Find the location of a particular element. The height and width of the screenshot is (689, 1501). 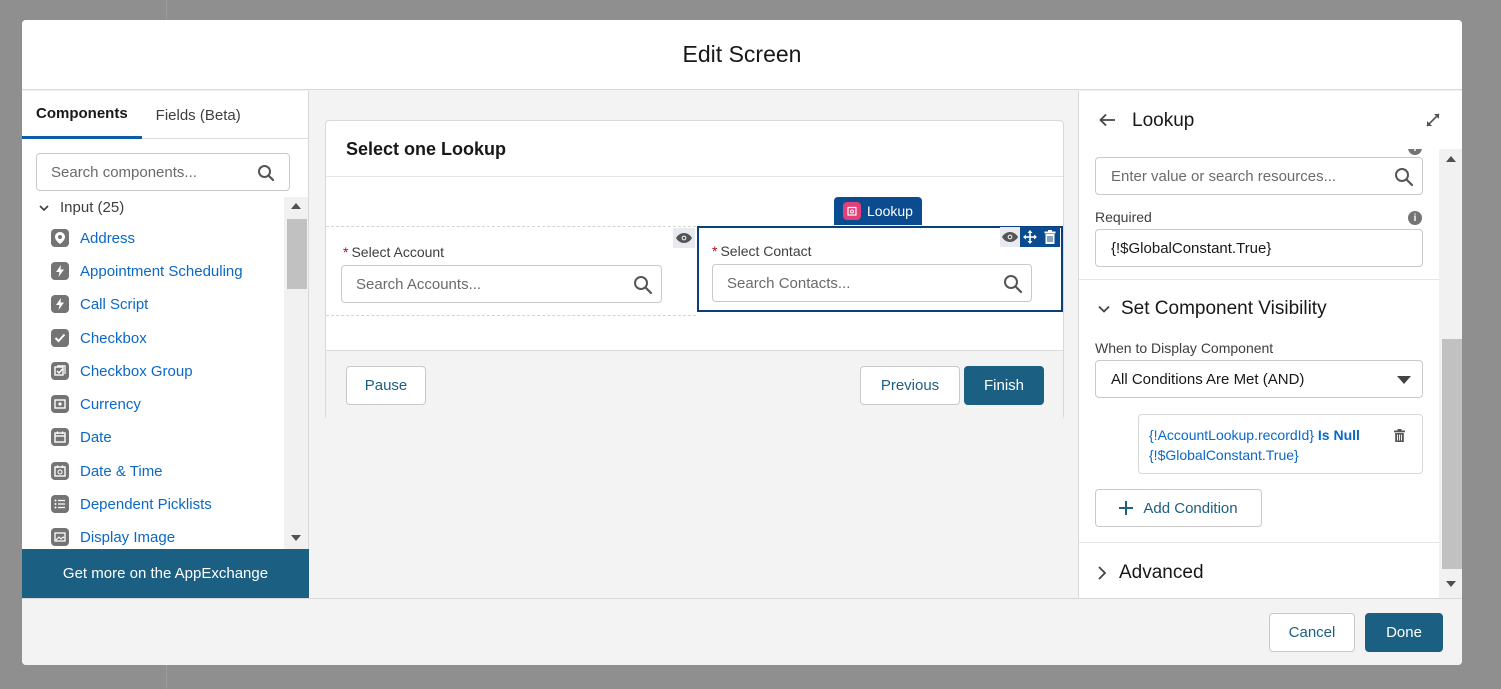

search-accounts-input is located at coordinates (476, 284).